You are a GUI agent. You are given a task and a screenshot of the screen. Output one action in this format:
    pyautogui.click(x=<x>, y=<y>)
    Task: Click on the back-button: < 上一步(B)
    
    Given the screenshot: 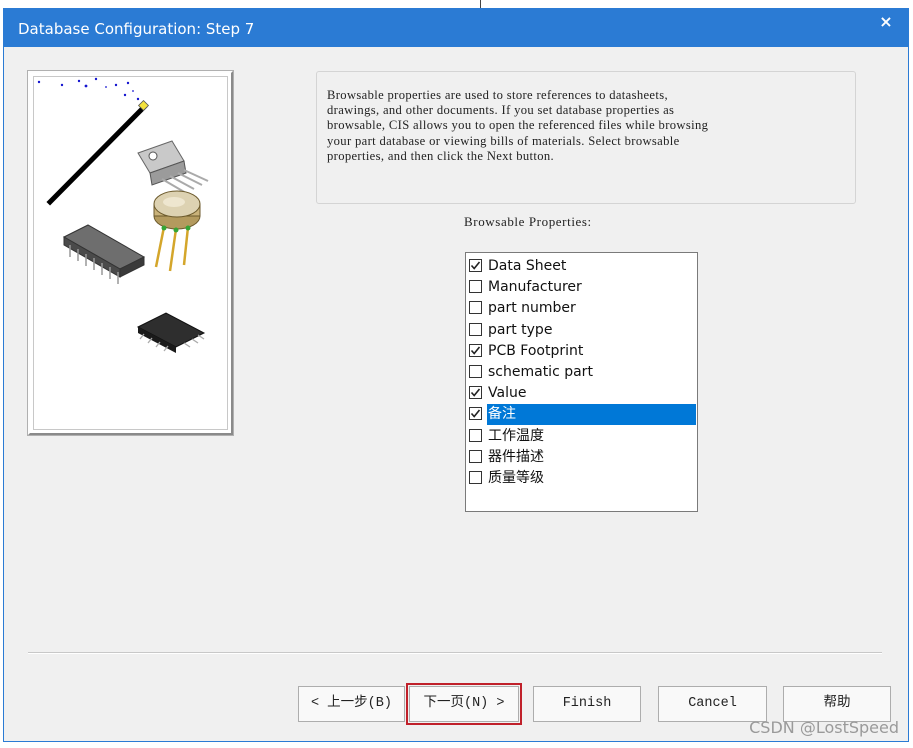 What is the action you would take?
    pyautogui.click(x=351, y=704)
    